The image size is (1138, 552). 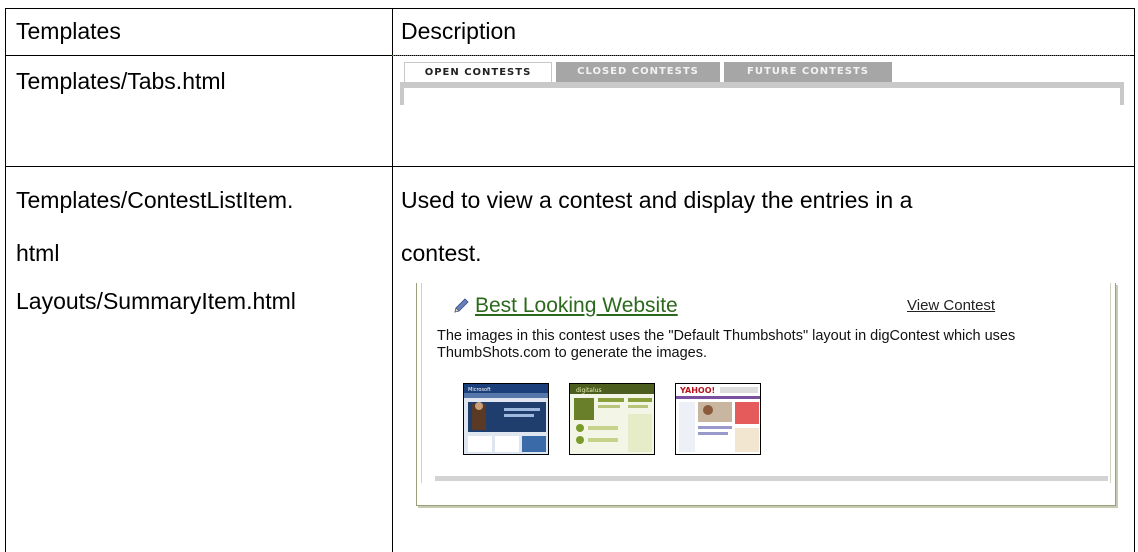 I want to click on entry-thumbnail: digitalus, so click(x=612, y=419).